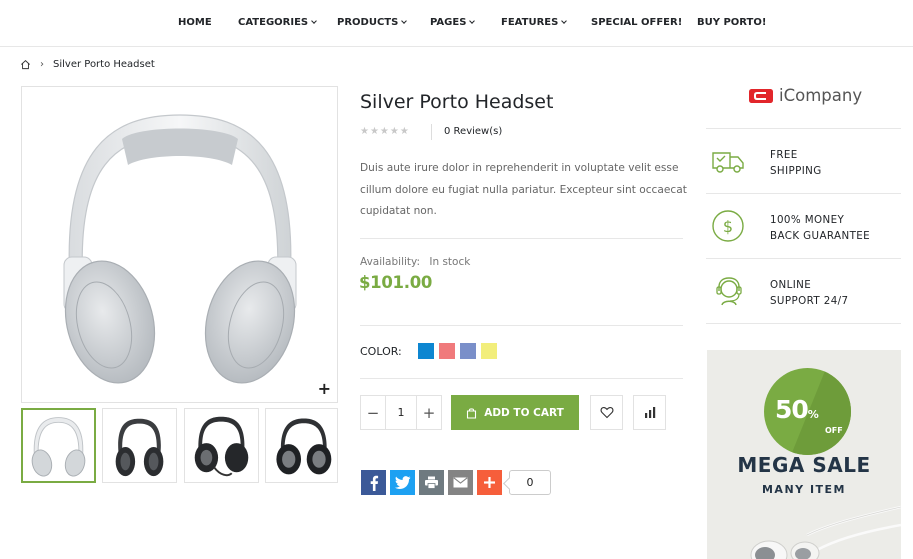 The width and height of the screenshot is (913, 559). What do you see at coordinates (796, 163) in the screenshot?
I see `feature-text: FREE SHIPPING` at bounding box center [796, 163].